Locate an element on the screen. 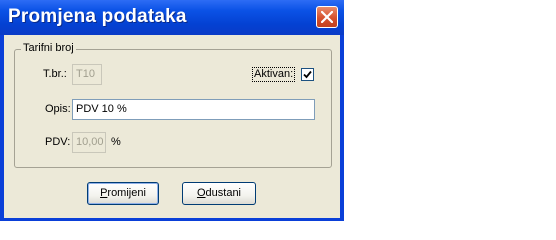 This screenshot has height=240, width=556. active-checkbox is located at coordinates (307, 74).